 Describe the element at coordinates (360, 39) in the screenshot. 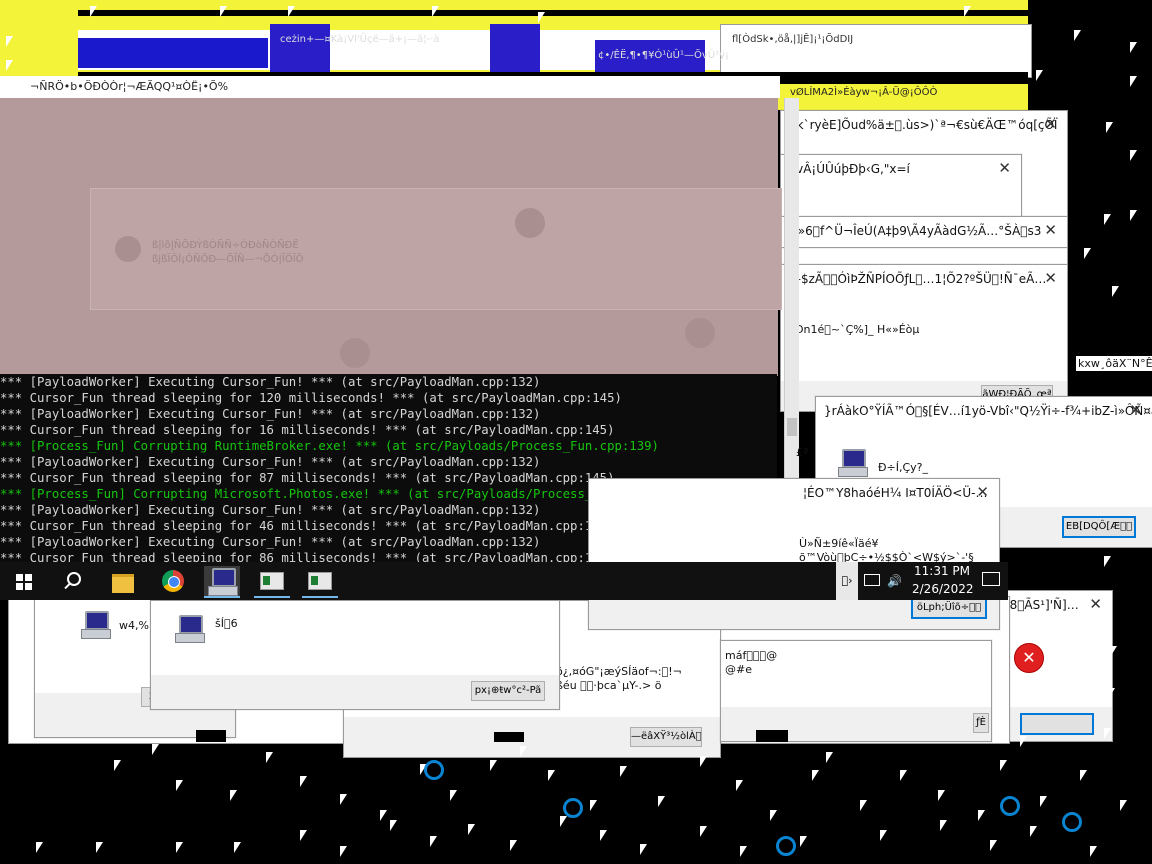

I see `glitch-title-text: ceżin+—¤Kà¡Vl'Ûçë—ä+¡—ä¦-·ä` at that location.